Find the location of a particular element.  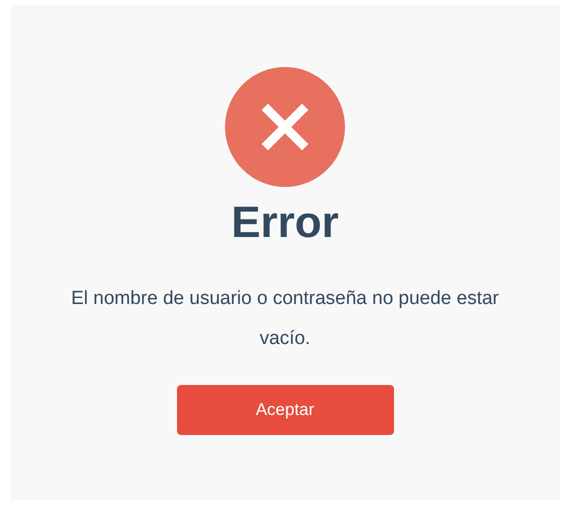

dialog-title: Error is located at coordinates (285, 223).